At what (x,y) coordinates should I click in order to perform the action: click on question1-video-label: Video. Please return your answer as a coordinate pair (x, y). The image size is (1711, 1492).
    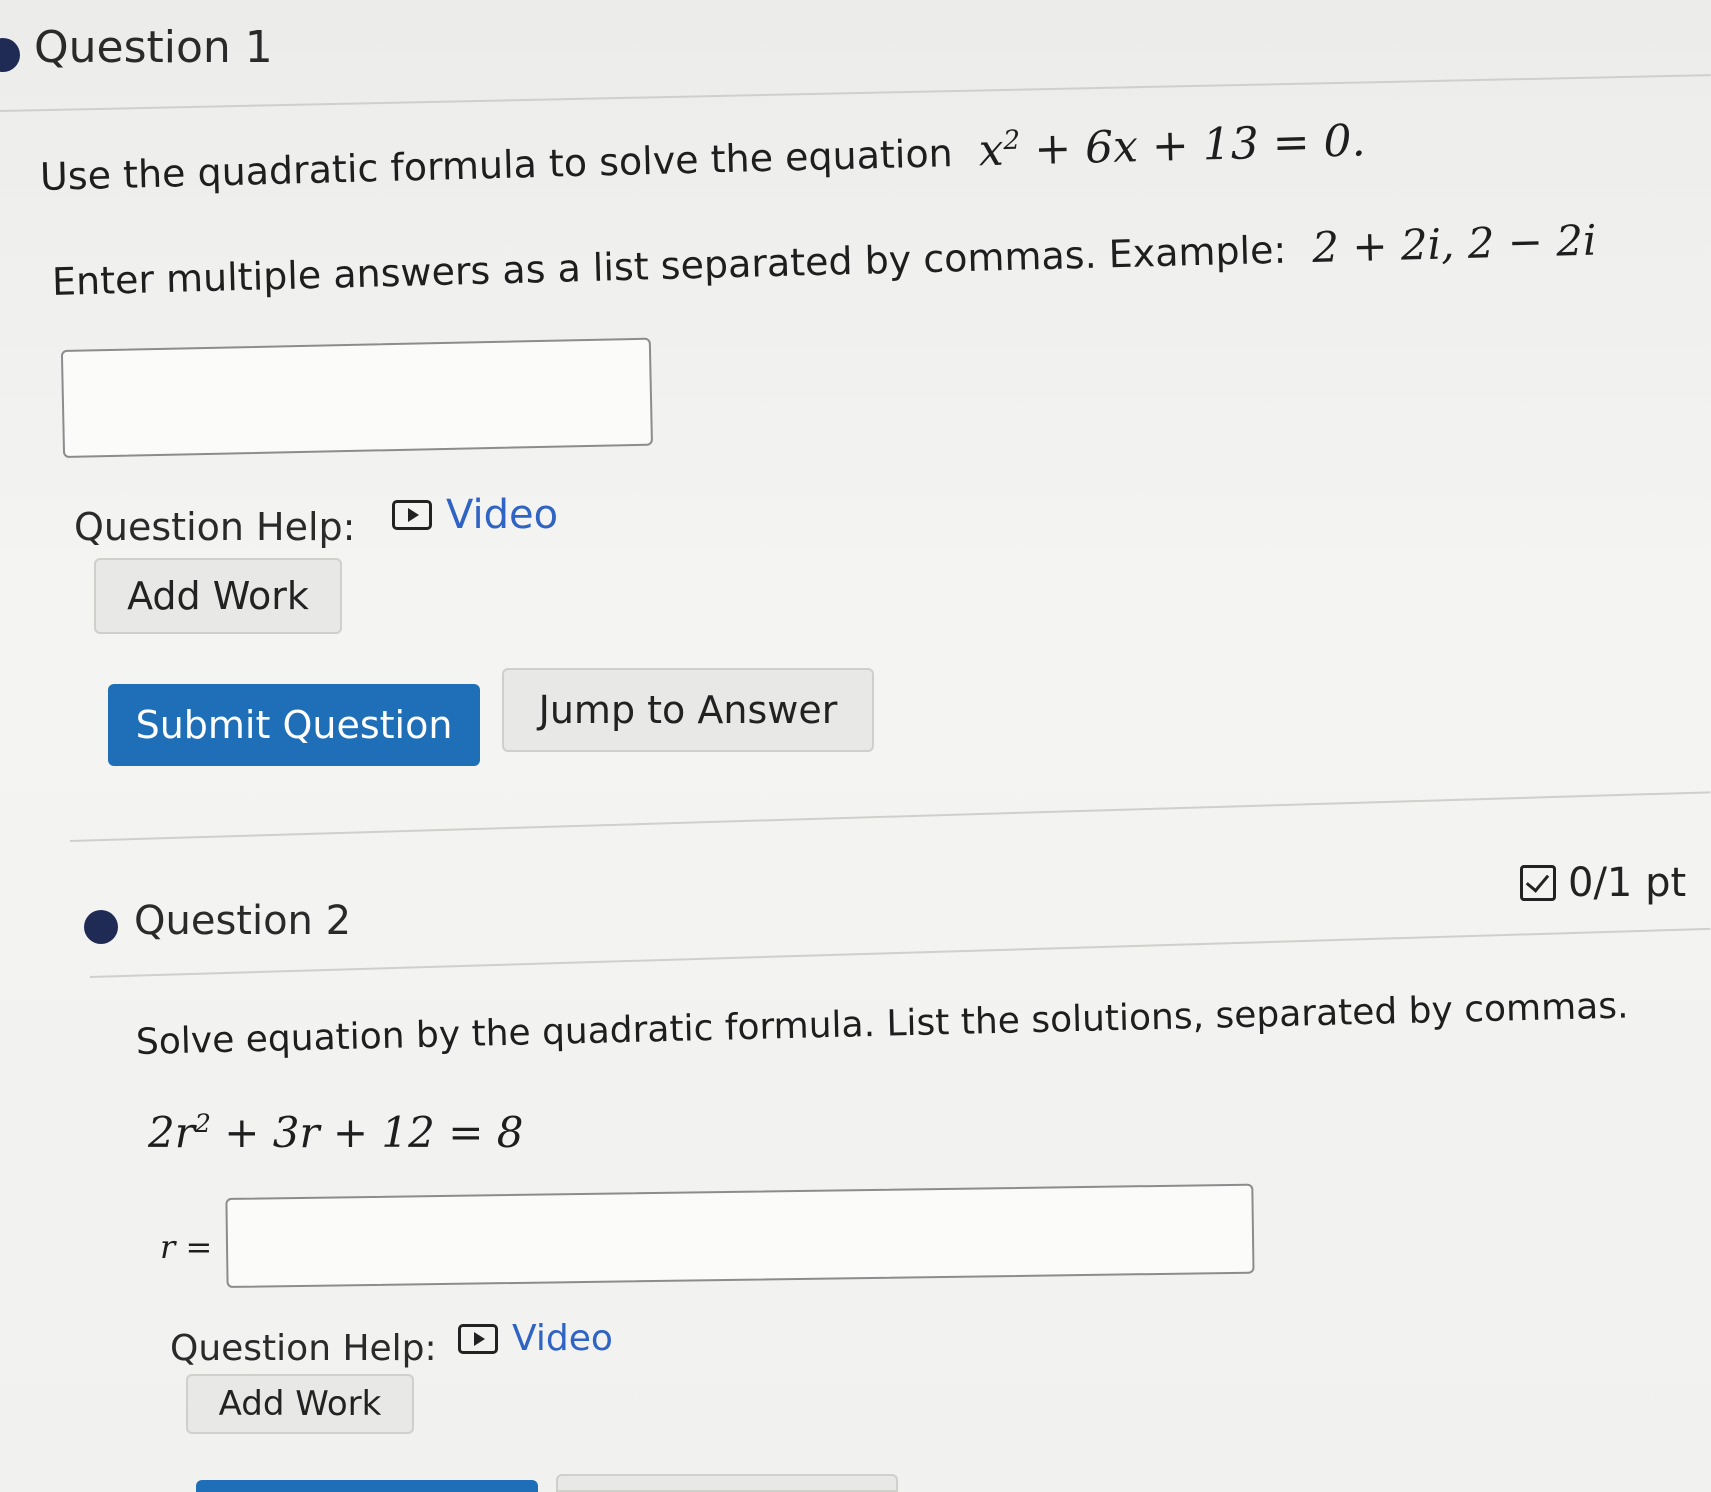
    Looking at the image, I should click on (502, 515).